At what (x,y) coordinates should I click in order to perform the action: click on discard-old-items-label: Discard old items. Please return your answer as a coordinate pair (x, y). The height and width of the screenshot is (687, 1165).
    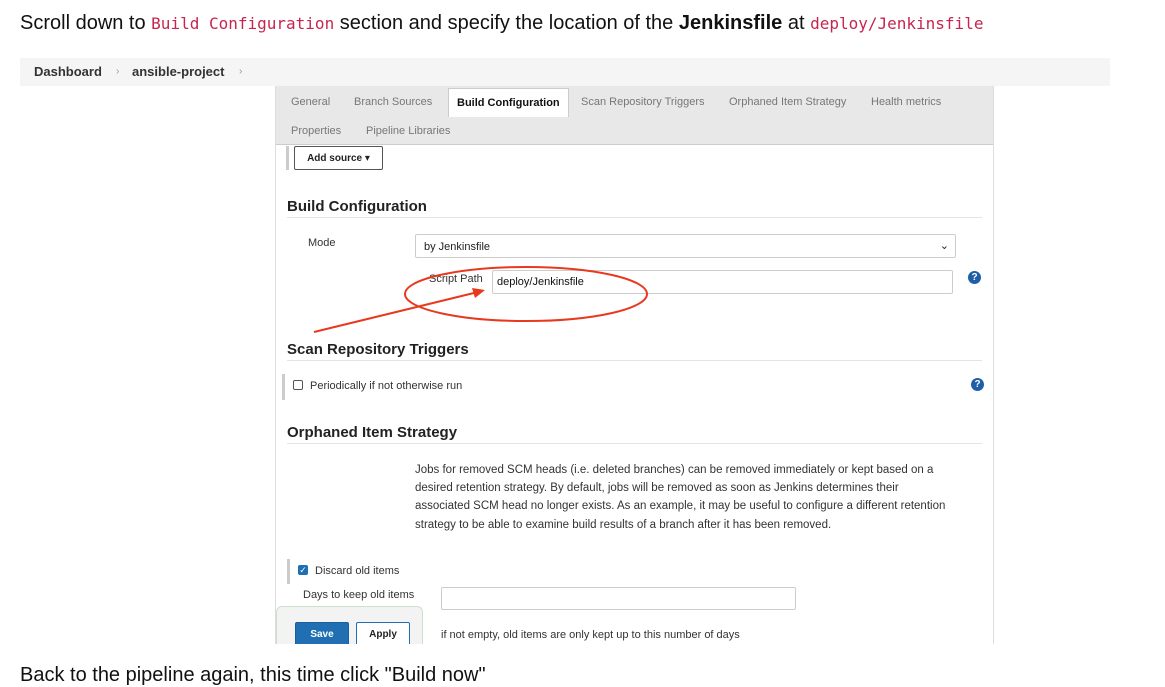
    Looking at the image, I should click on (357, 571).